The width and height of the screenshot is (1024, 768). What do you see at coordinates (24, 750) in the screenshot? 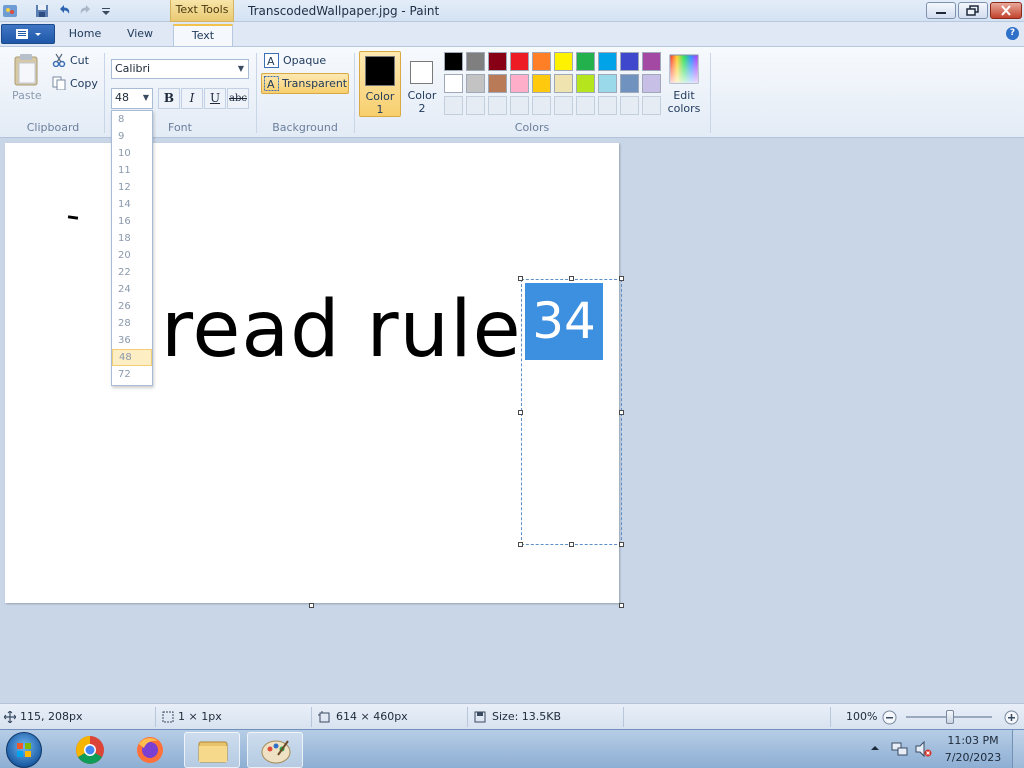
I see `start-button` at bounding box center [24, 750].